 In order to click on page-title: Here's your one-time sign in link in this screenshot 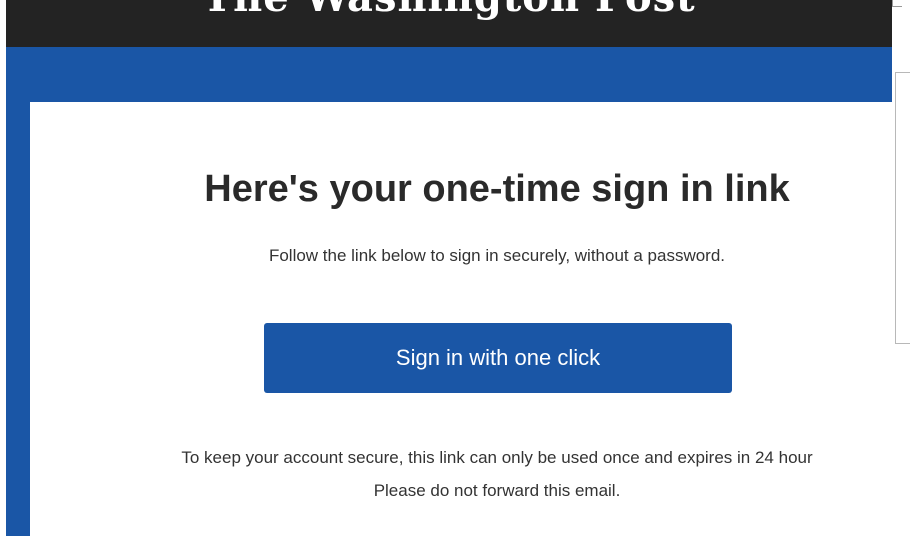, I will do `click(497, 189)`.